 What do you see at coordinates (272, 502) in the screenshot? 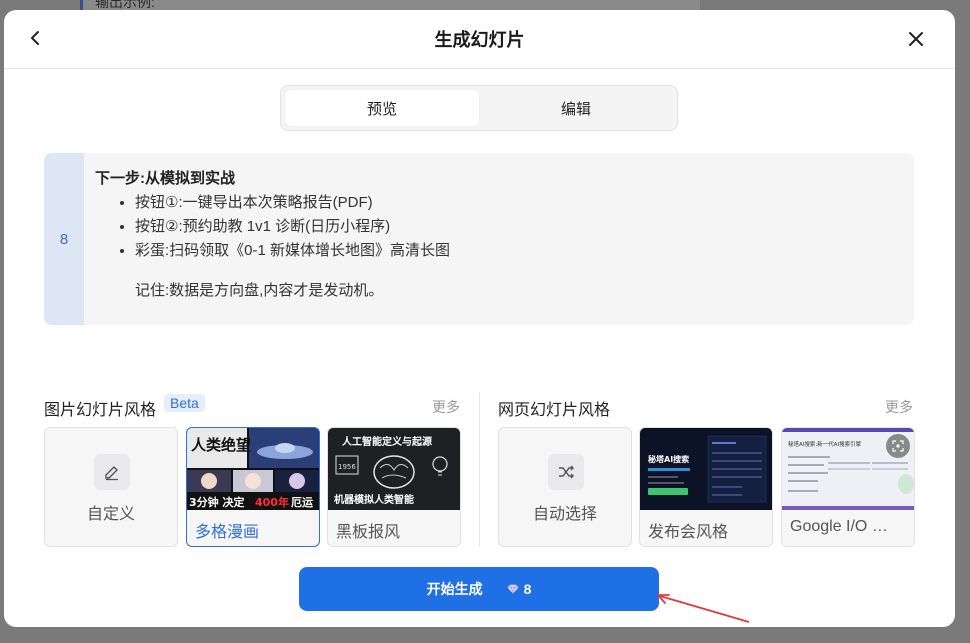
I see `comic-thumb-caption-b: 400年` at bounding box center [272, 502].